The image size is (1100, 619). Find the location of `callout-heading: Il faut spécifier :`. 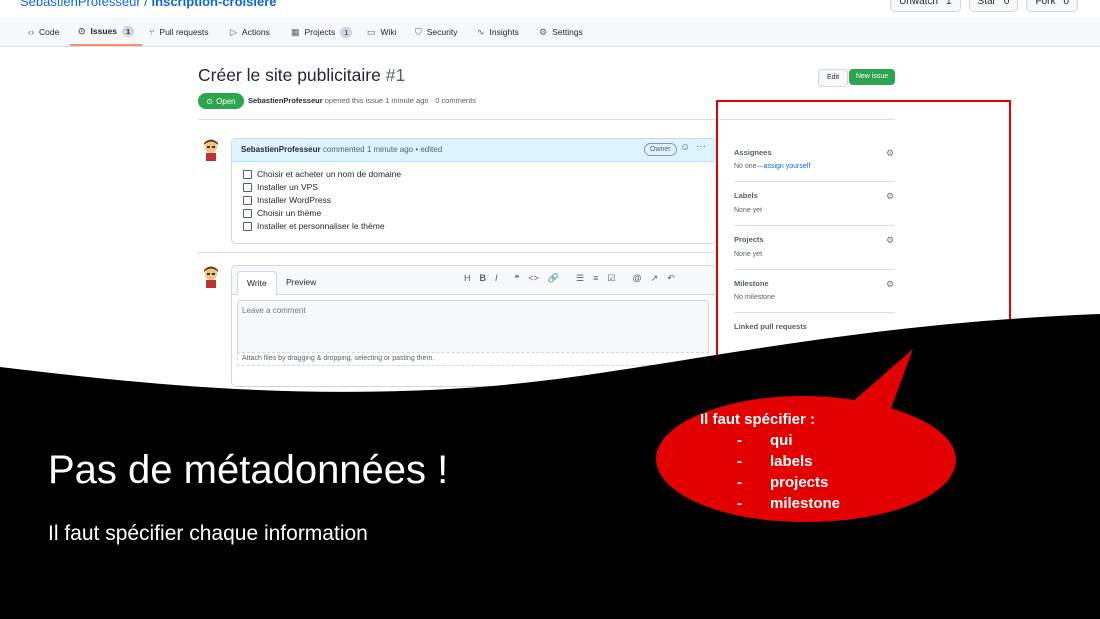

callout-heading: Il faut spécifier : is located at coordinates (758, 419).